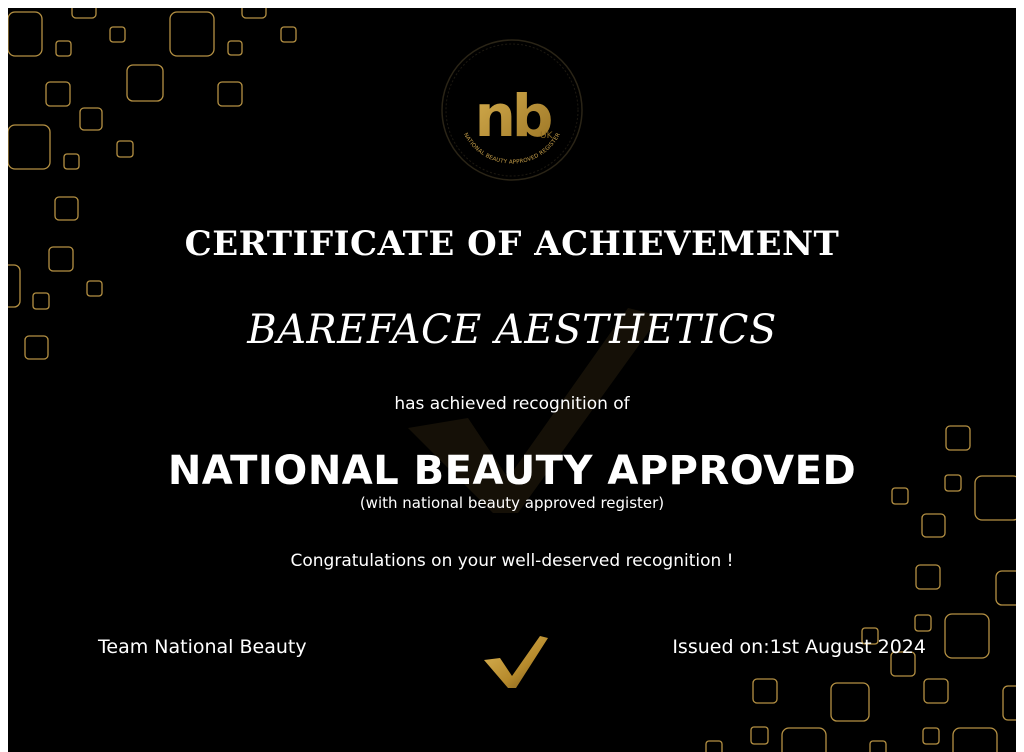 The height and width of the screenshot is (752, 1024). Describe the element at coordinates (512, 330) in the screenshot. I see `recipient-name: BAREFACE AESTHETICS` at that location.